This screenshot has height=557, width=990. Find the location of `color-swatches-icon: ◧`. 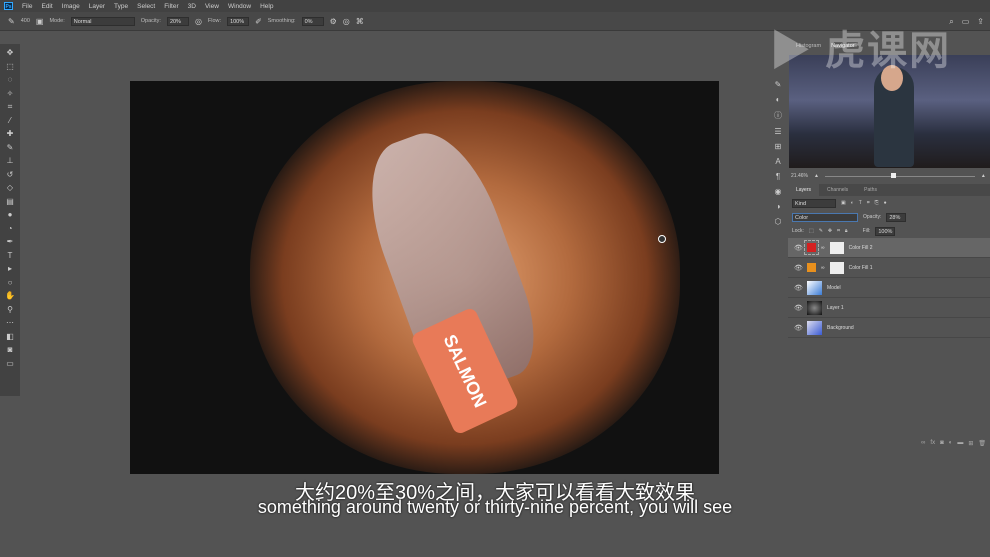

color-swatches-icon: ◧ is located at coordinates (10, 337).